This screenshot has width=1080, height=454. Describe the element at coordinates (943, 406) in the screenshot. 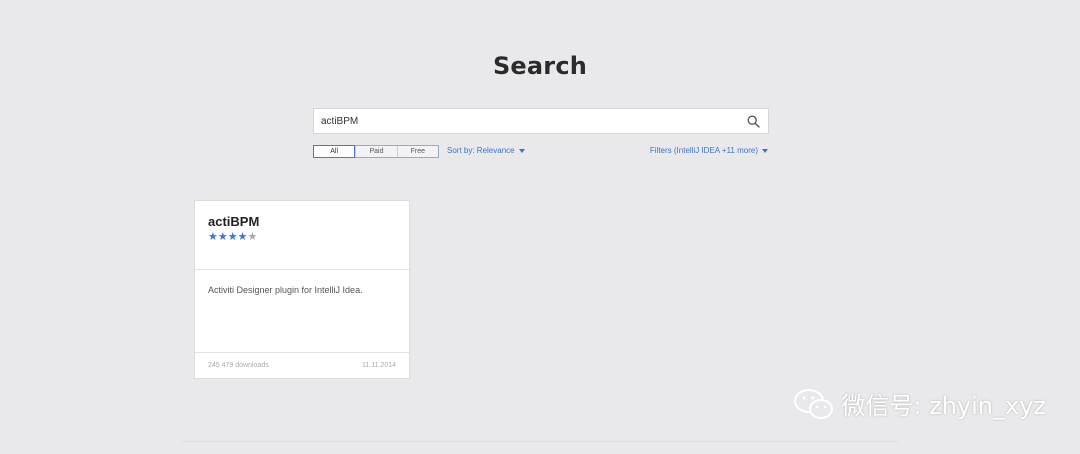

I see `watermark-text: 微信号: zhyin_xyz` at that location.